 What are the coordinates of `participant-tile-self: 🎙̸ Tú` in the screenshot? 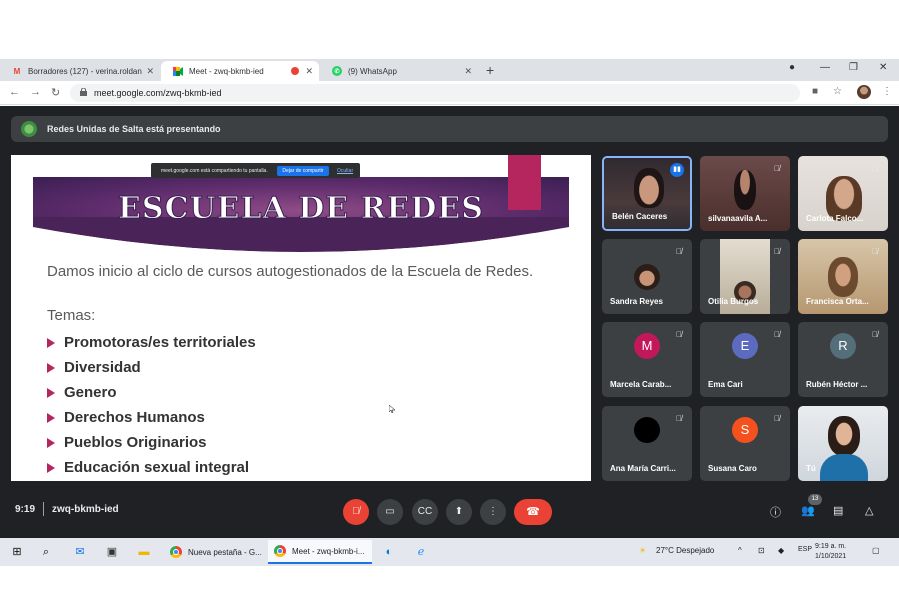 It's located at (843, 443).